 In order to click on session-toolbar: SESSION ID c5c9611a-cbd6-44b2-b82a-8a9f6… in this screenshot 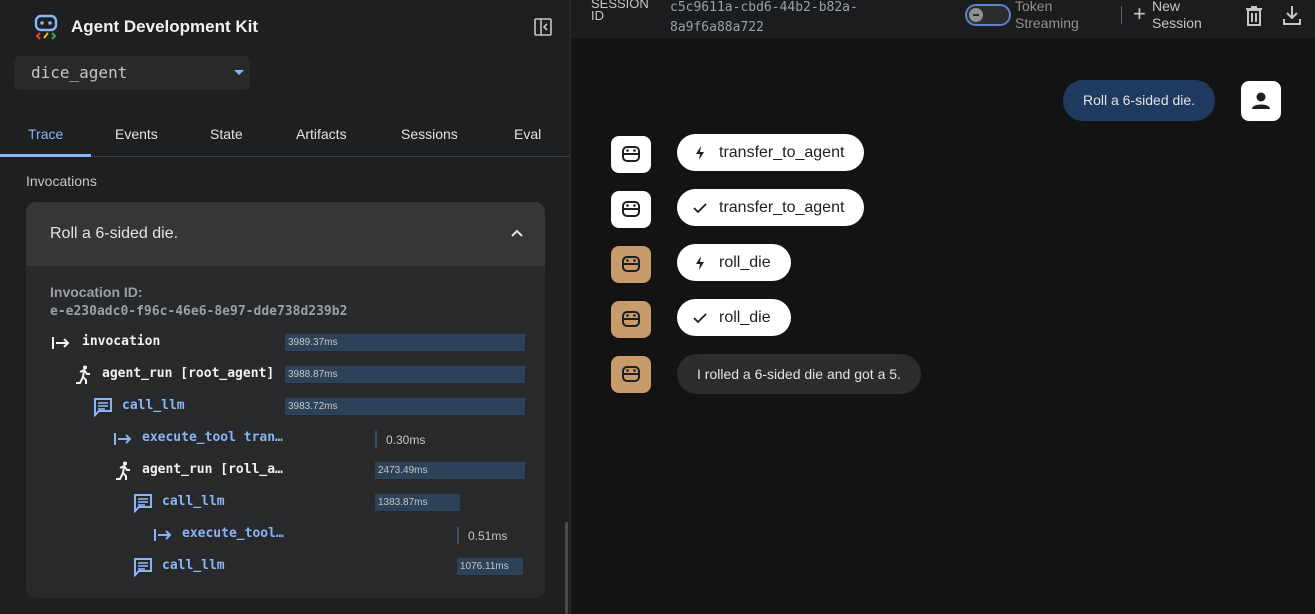, I will do `click(943, 19)`.